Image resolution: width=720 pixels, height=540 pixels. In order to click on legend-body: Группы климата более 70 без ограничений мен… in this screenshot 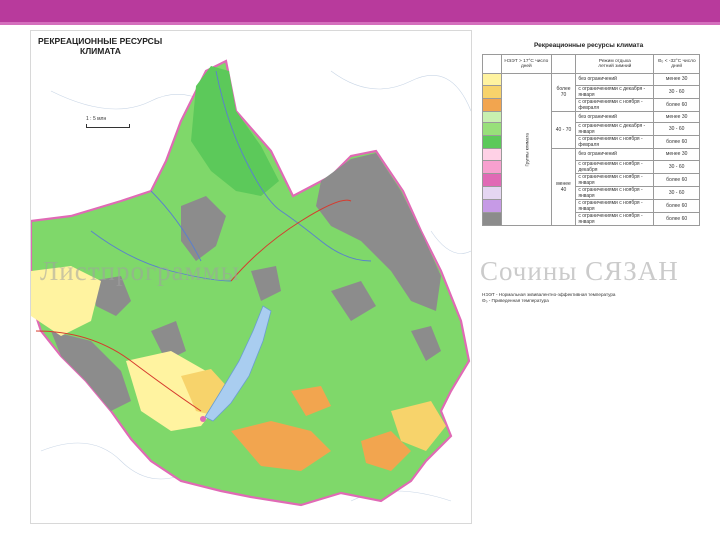, I will do `click(591, 149)`.